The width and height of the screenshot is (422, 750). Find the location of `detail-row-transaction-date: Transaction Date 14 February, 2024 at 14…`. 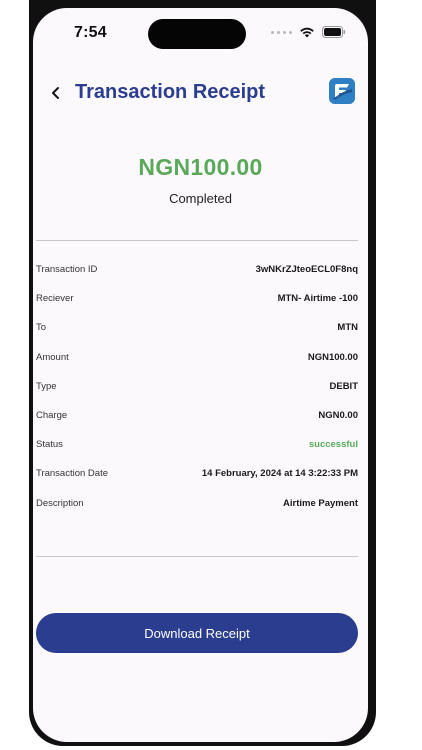

detail-row-transaction-date: Transaction Date 14 February, 2024 at 14… is located at coordinates (197, 473).